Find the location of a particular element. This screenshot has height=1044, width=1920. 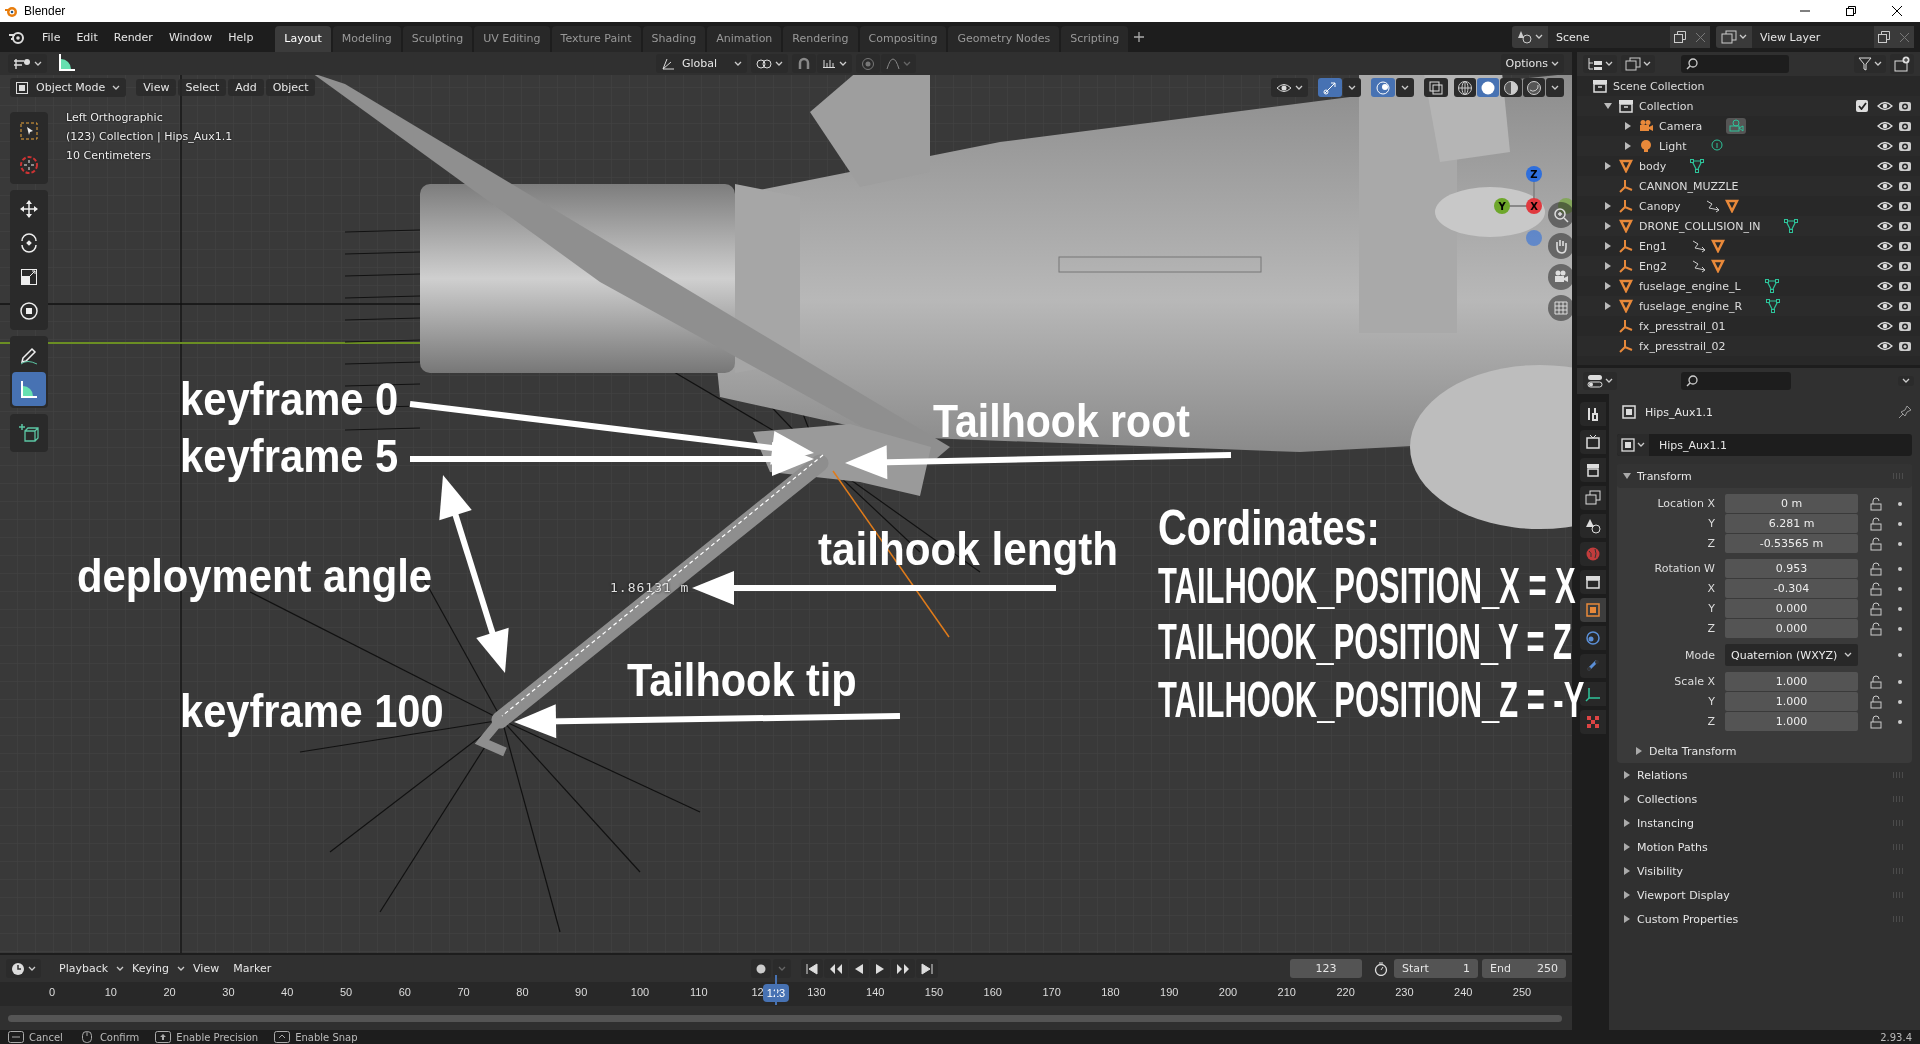

workspace-tab: Texture Paint is located at coordinates (596, 39).